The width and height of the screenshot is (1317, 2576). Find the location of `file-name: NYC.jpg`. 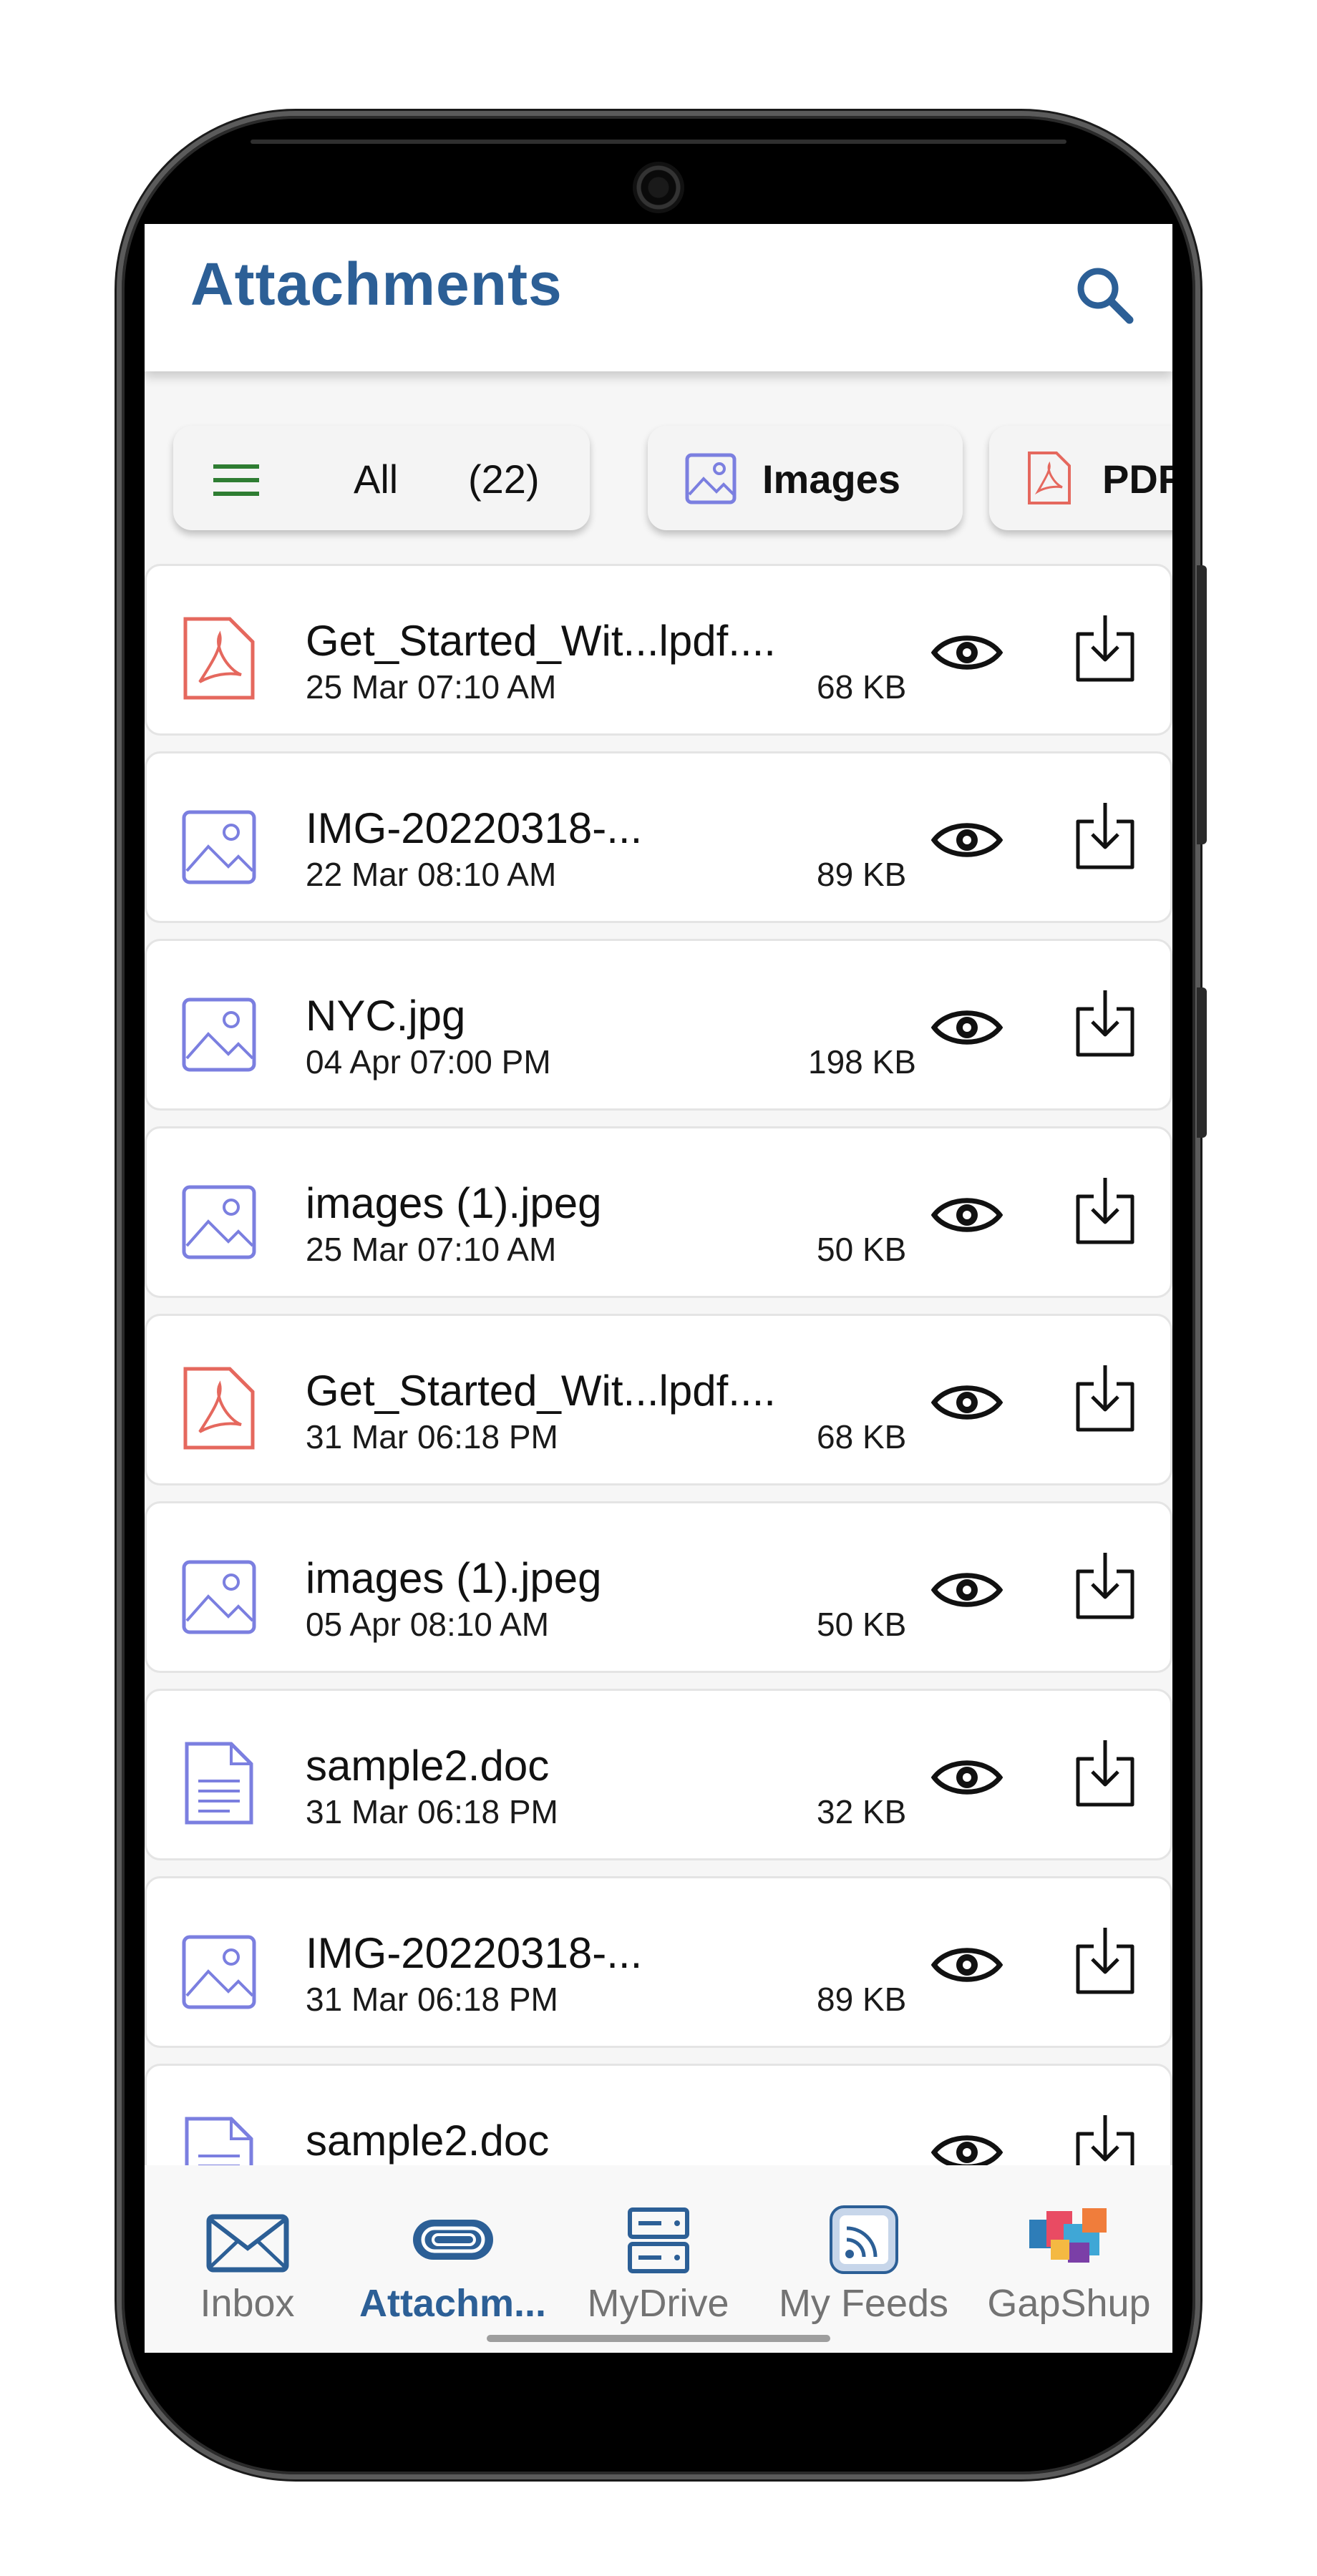

file-name: NYC.jpg is located at coordinates (386, 1016).